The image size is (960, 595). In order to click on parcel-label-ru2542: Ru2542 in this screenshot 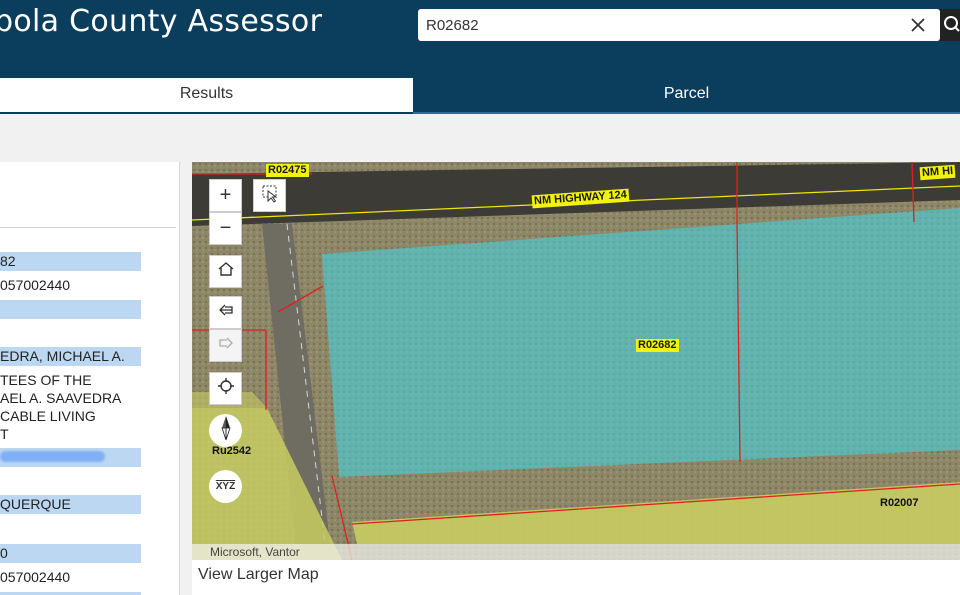, I will do `click(232, 451)`.